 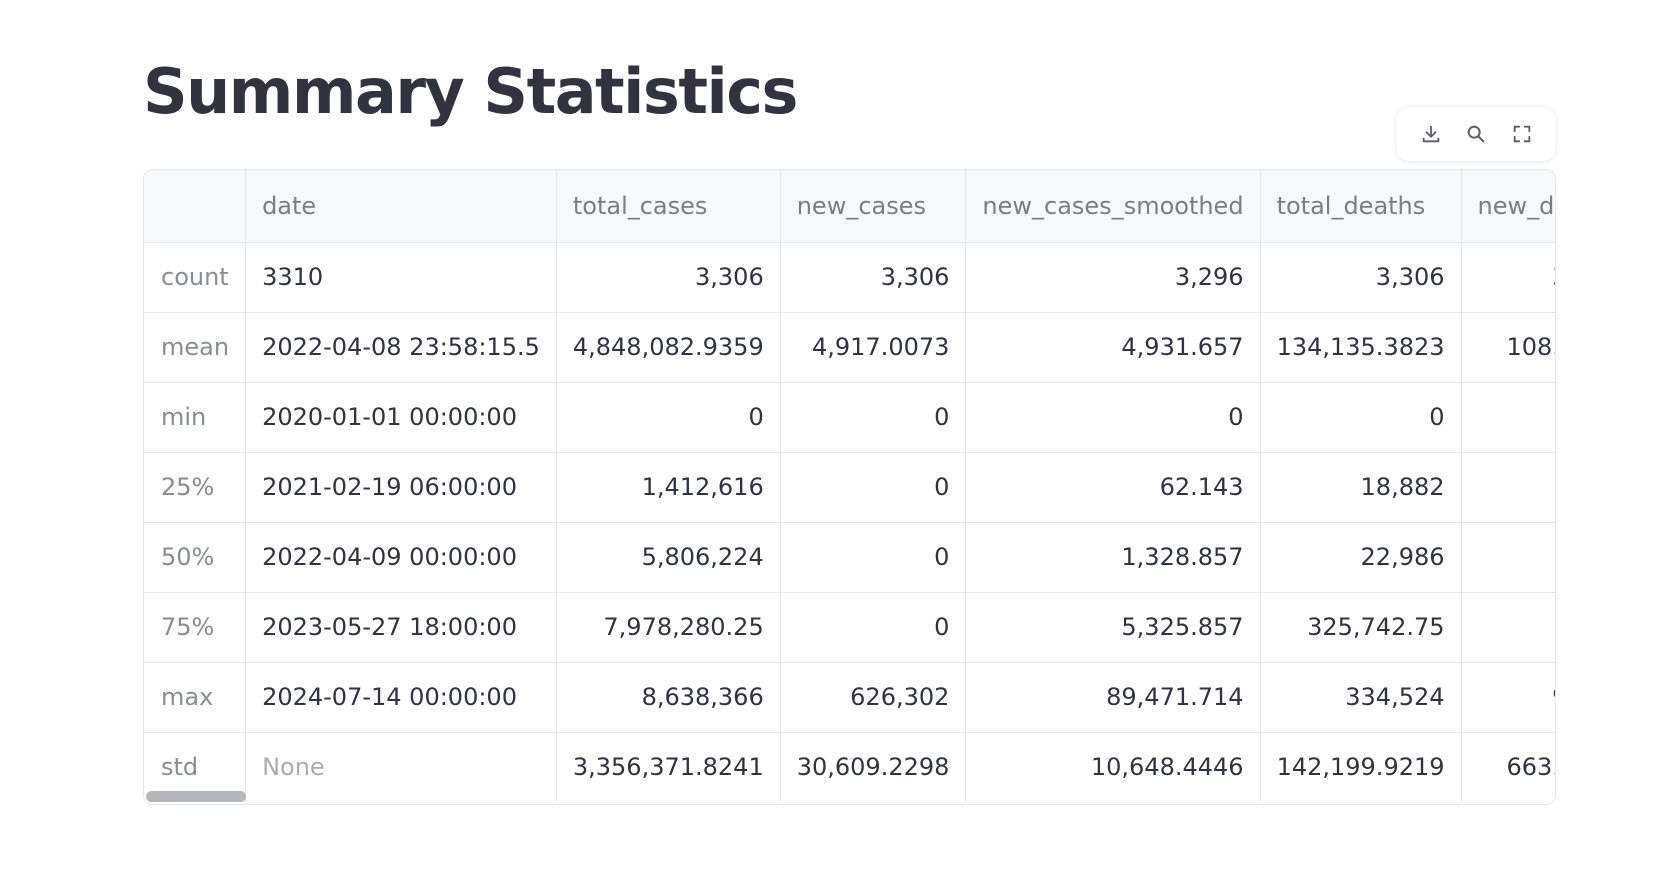 What do you see at coordinates (1113, 347) in the screenshot?
I see `table-cell: 4,931.657` at bounding box center [1113, 347].